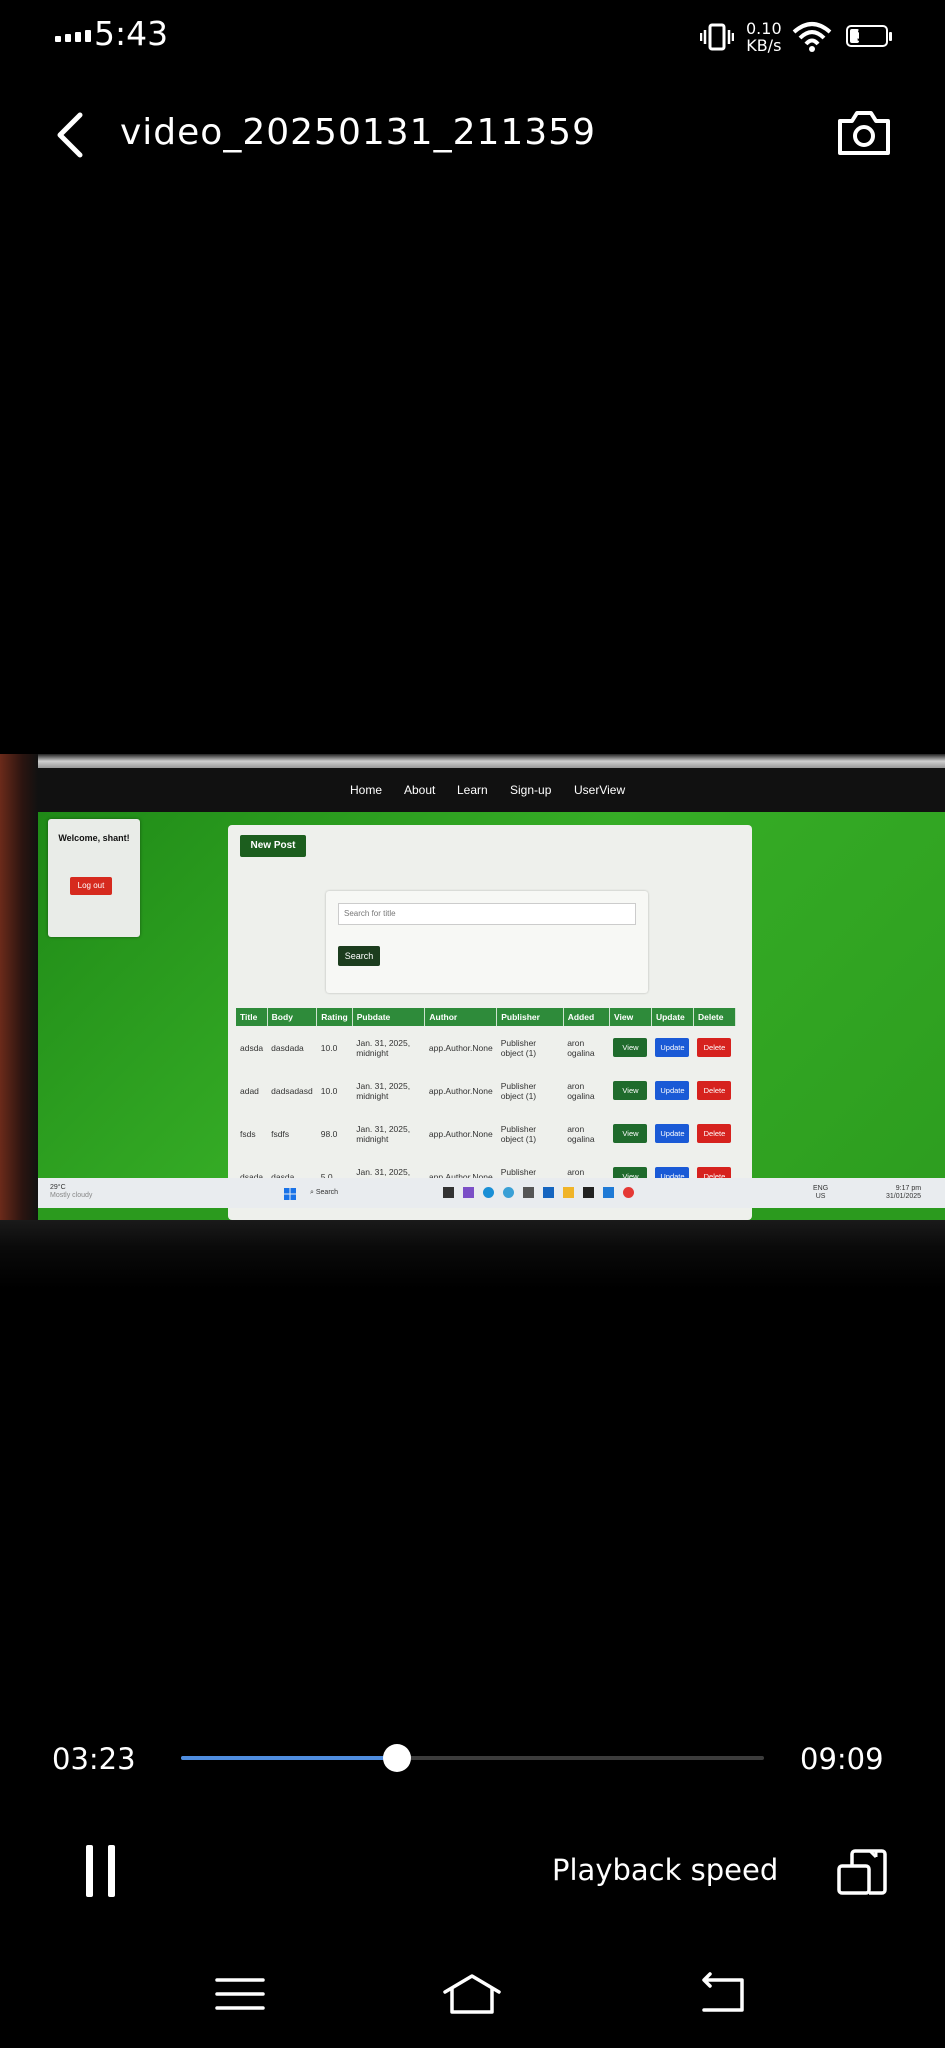 The height and width of the screenshot is (2048, 945). Describe the element at coordinates (472, 1994) in the screenshot. I see `home-icon` at that location.